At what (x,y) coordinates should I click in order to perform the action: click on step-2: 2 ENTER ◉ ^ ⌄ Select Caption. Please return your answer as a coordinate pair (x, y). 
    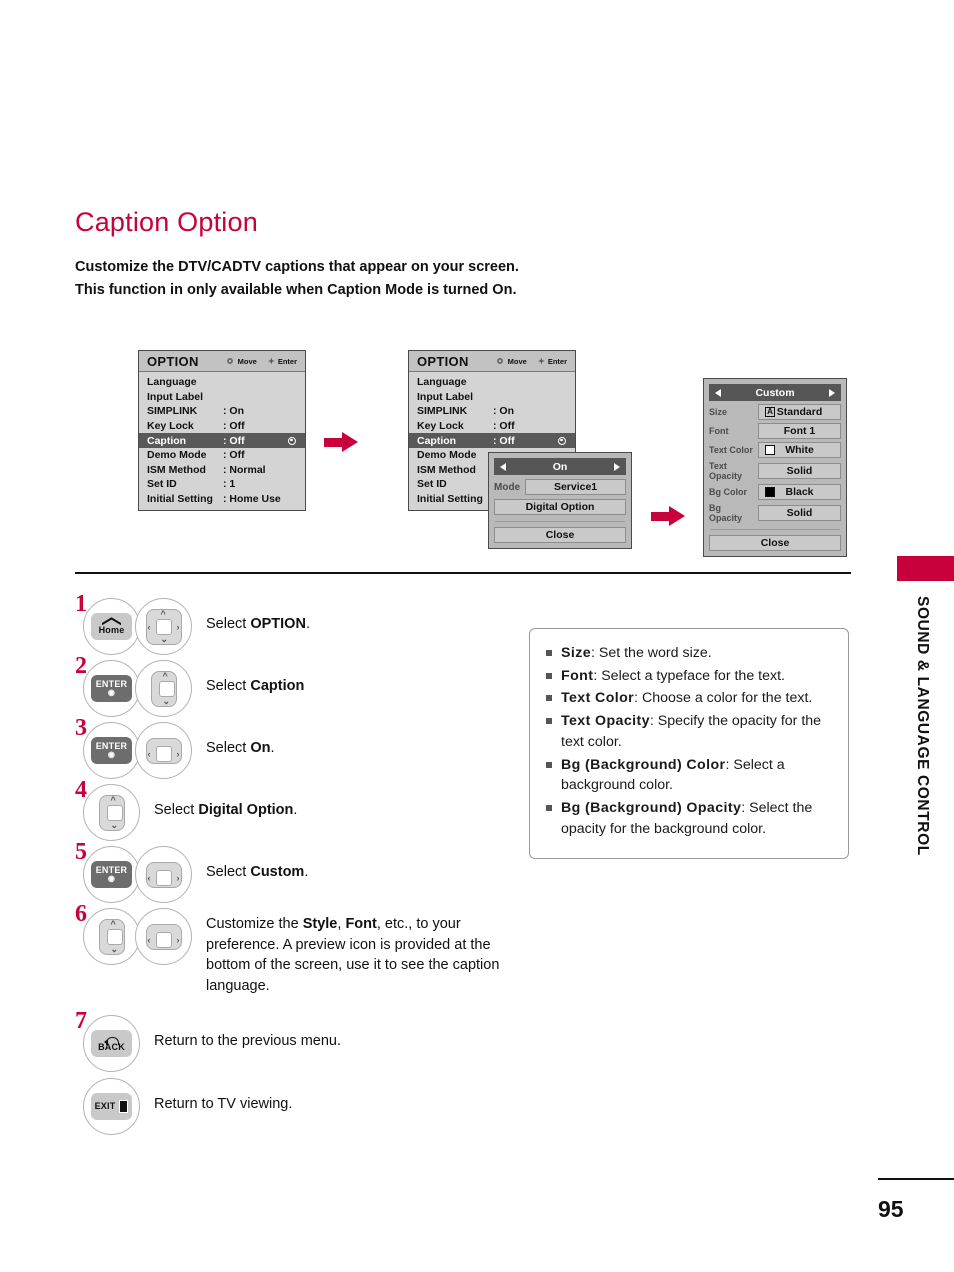
    Looking at the image, I should click on (295, 685).